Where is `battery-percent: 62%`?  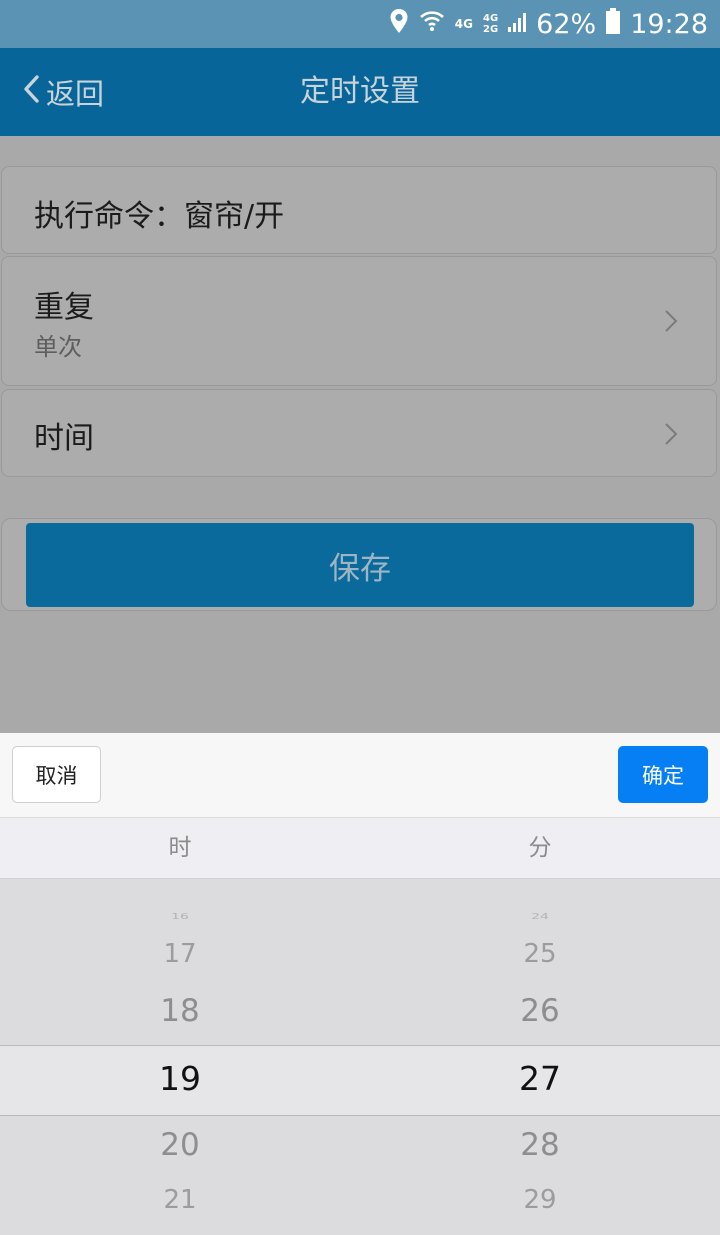 battery-percent: 62% is located at coordinates (566, 24).